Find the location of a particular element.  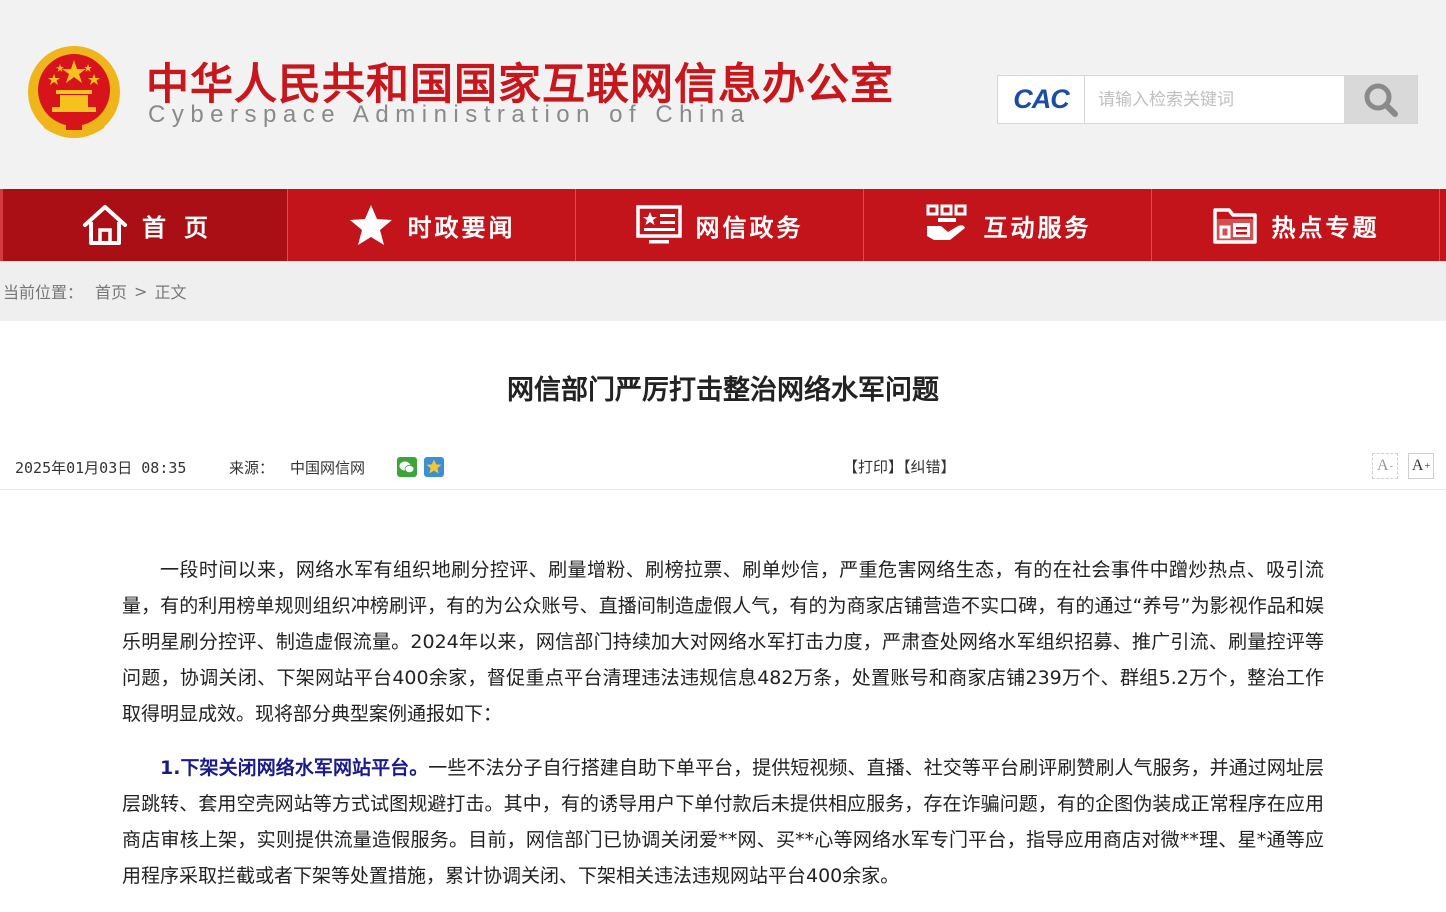

article-title: 网信部门严厉打击整治网络水军问题 is located at coordinates (723, 390).